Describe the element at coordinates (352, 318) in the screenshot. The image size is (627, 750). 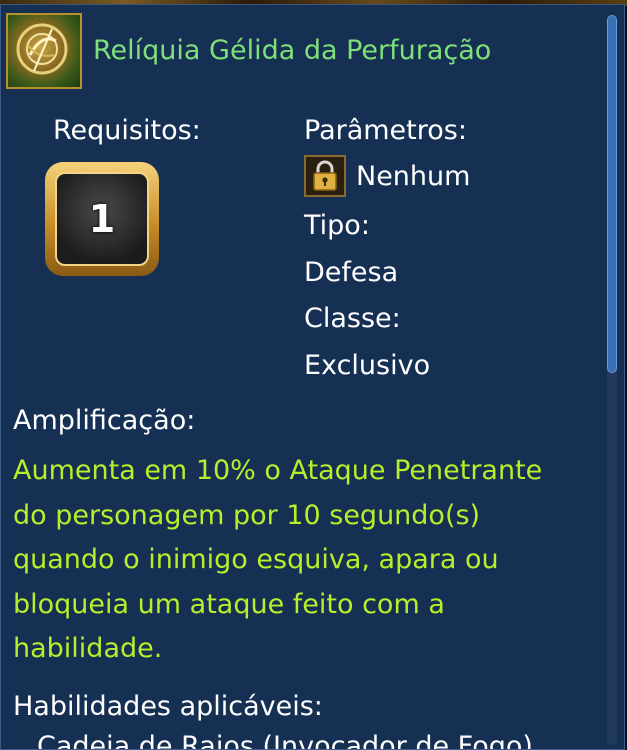
I see `class-label: Classe:` at that location.